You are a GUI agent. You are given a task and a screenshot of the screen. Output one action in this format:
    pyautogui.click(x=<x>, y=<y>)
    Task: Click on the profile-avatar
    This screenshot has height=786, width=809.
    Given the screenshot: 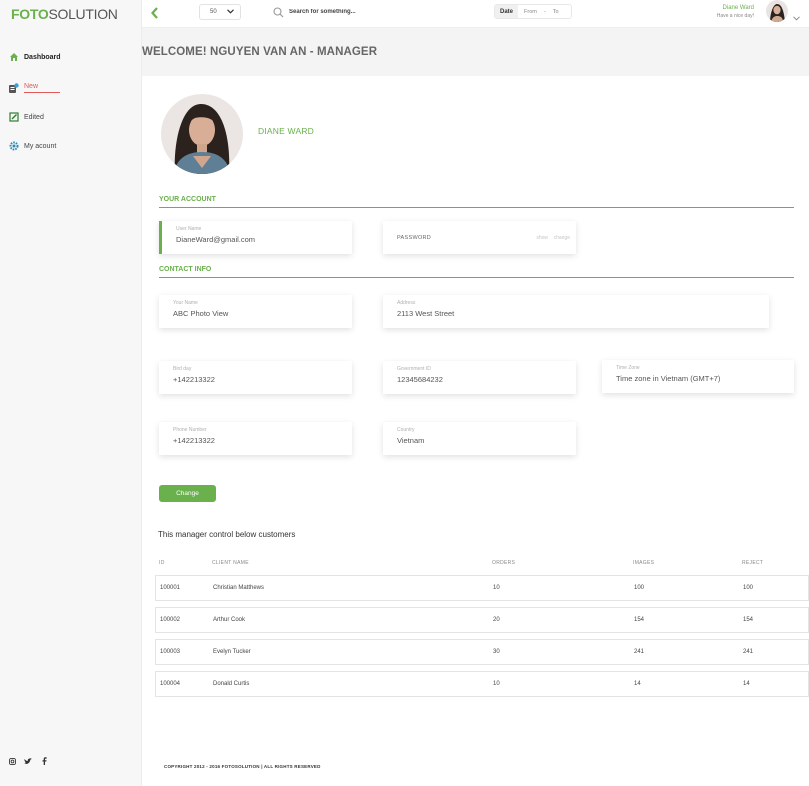 What is the action you would take?
    pyautogui.click(x=202, y=134)
    